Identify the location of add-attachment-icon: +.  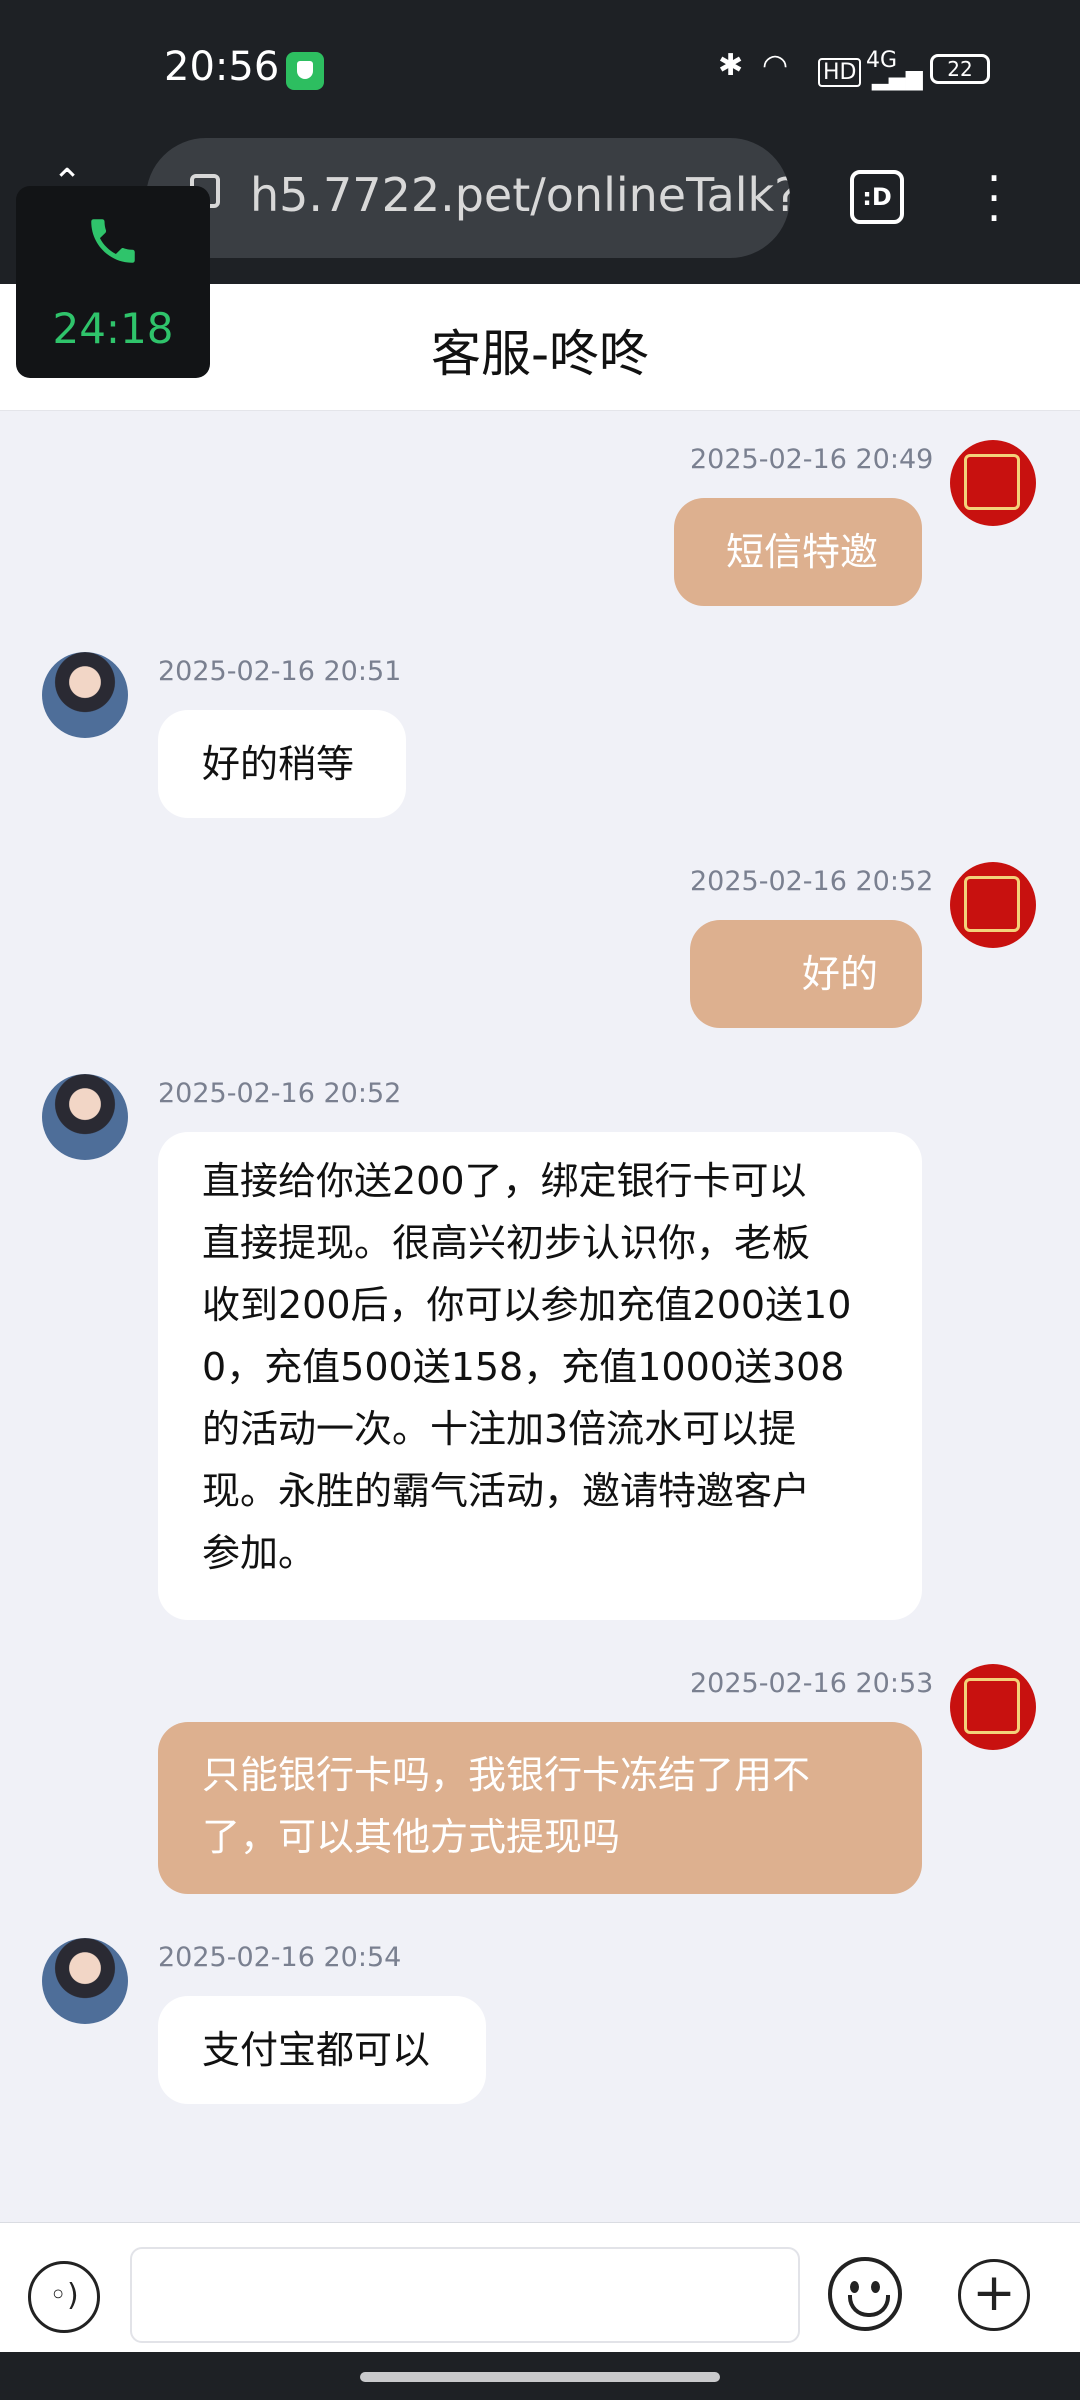
(994, 2295).